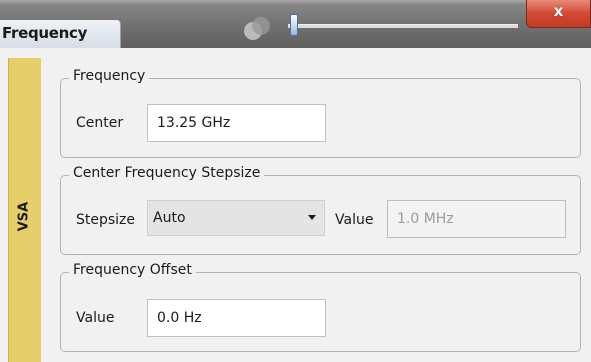 This screenshot has width=591, height=362. What do you see at coordinates (295, 3) in the screenshot?
I see `title-bar-top-strip` at bounding box center [295, 3].